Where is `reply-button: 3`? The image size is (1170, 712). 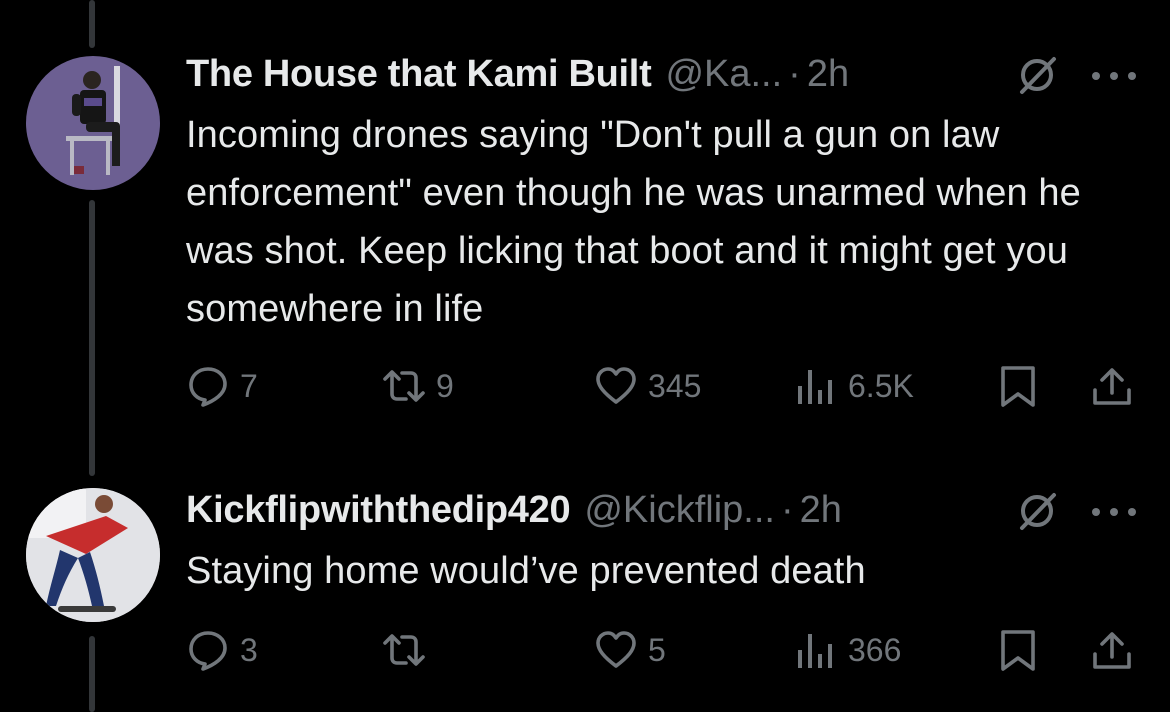
reply-button: 3 is located at coordinates (222, 650).